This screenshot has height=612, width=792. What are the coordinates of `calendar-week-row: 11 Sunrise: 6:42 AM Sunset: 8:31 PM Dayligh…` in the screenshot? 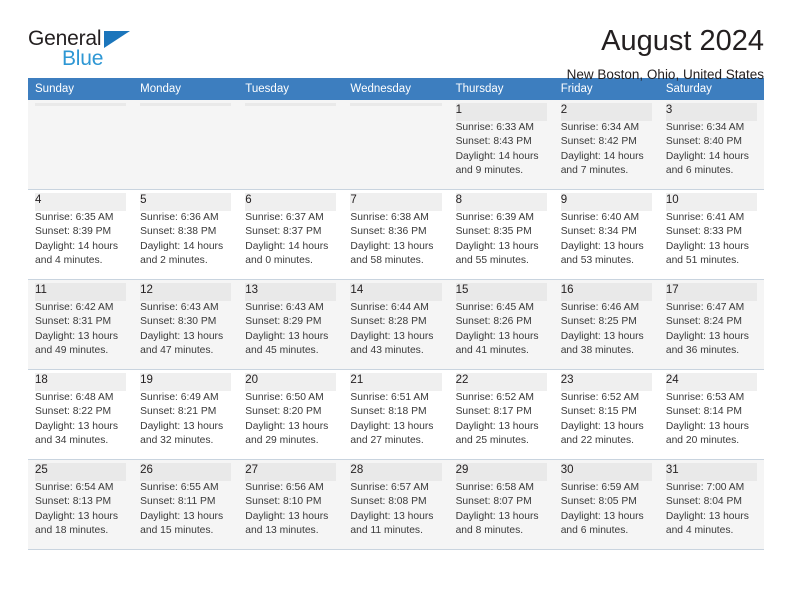 It's located at (396, 324).